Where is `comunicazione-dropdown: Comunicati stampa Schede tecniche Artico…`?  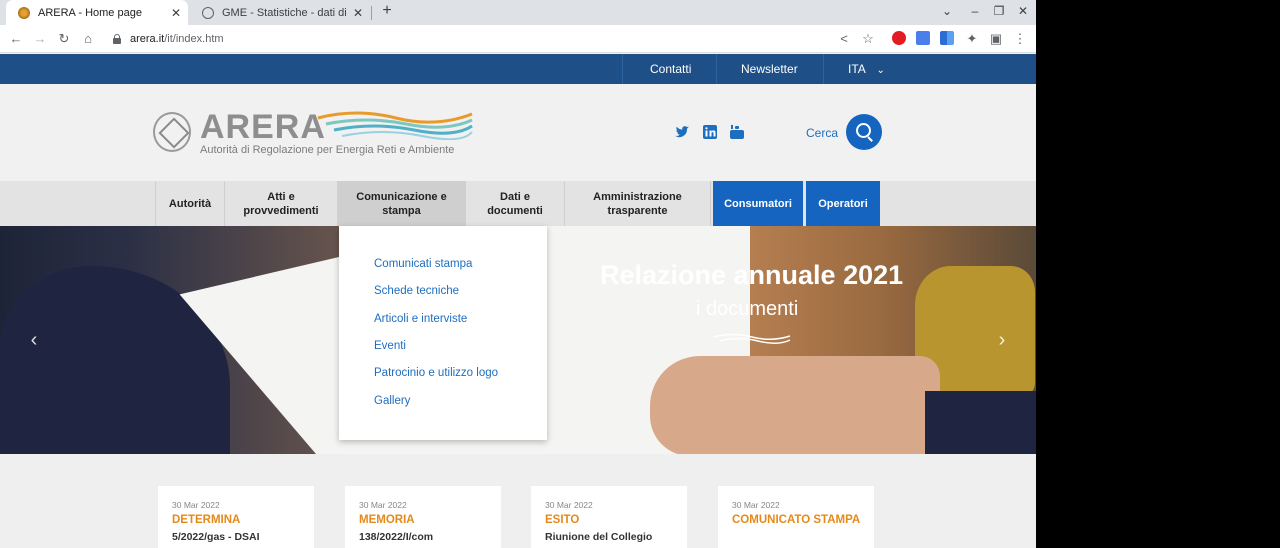
comunicazione-dropdown: Comunicati stampa Schede tecniche Artico… is located at coordinates (443, 333).